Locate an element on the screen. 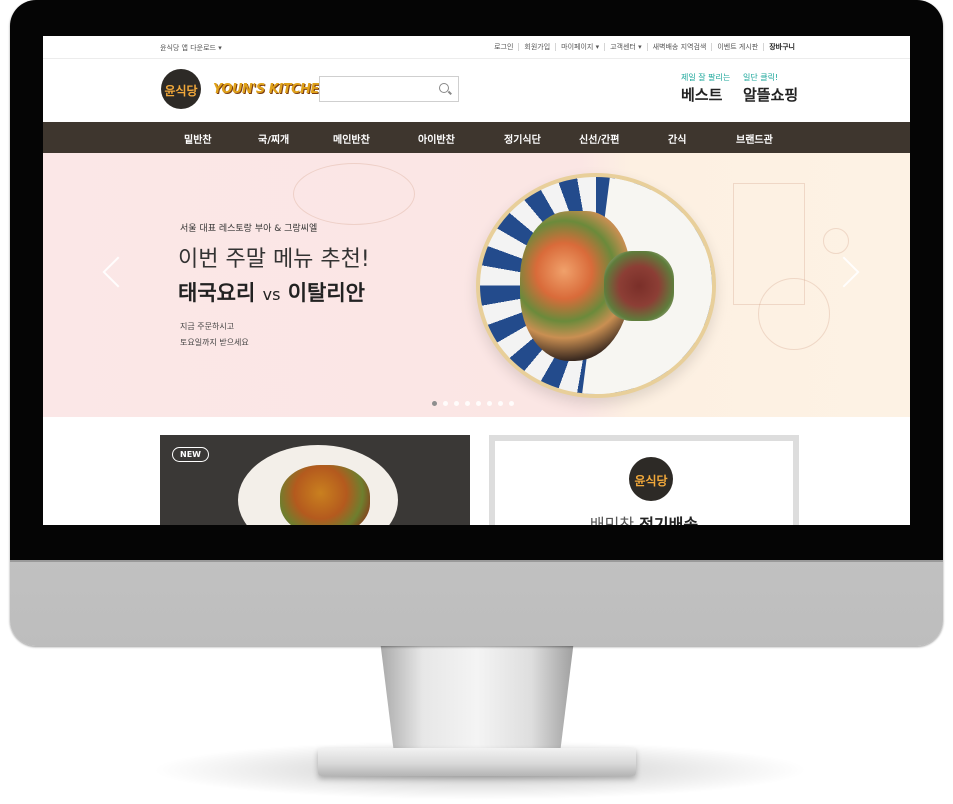 This screenshot has height=804, width=953. search-icon is located at coordinates (444, 88).